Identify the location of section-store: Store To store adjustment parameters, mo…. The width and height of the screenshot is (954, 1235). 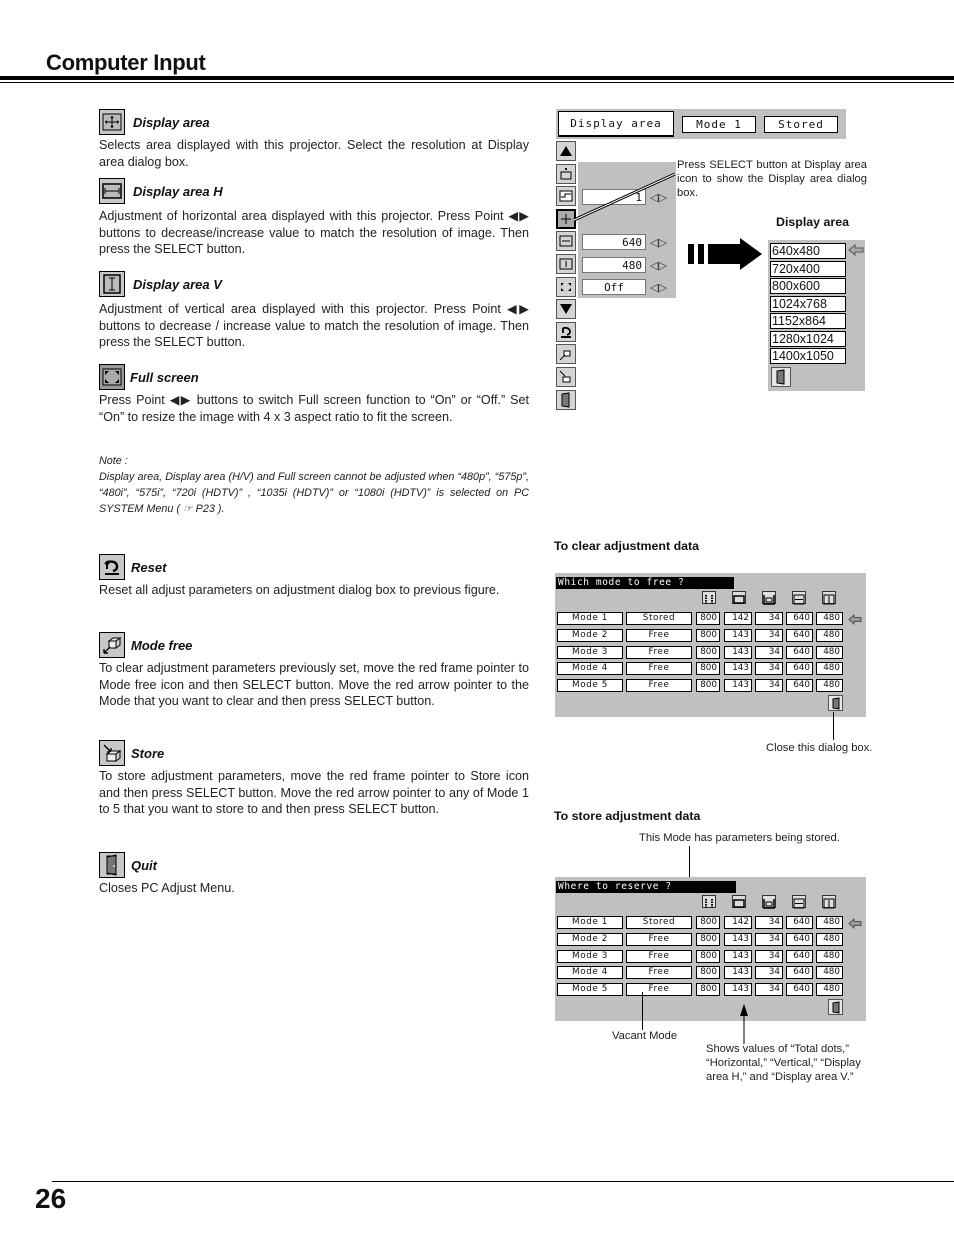
(314, 779).